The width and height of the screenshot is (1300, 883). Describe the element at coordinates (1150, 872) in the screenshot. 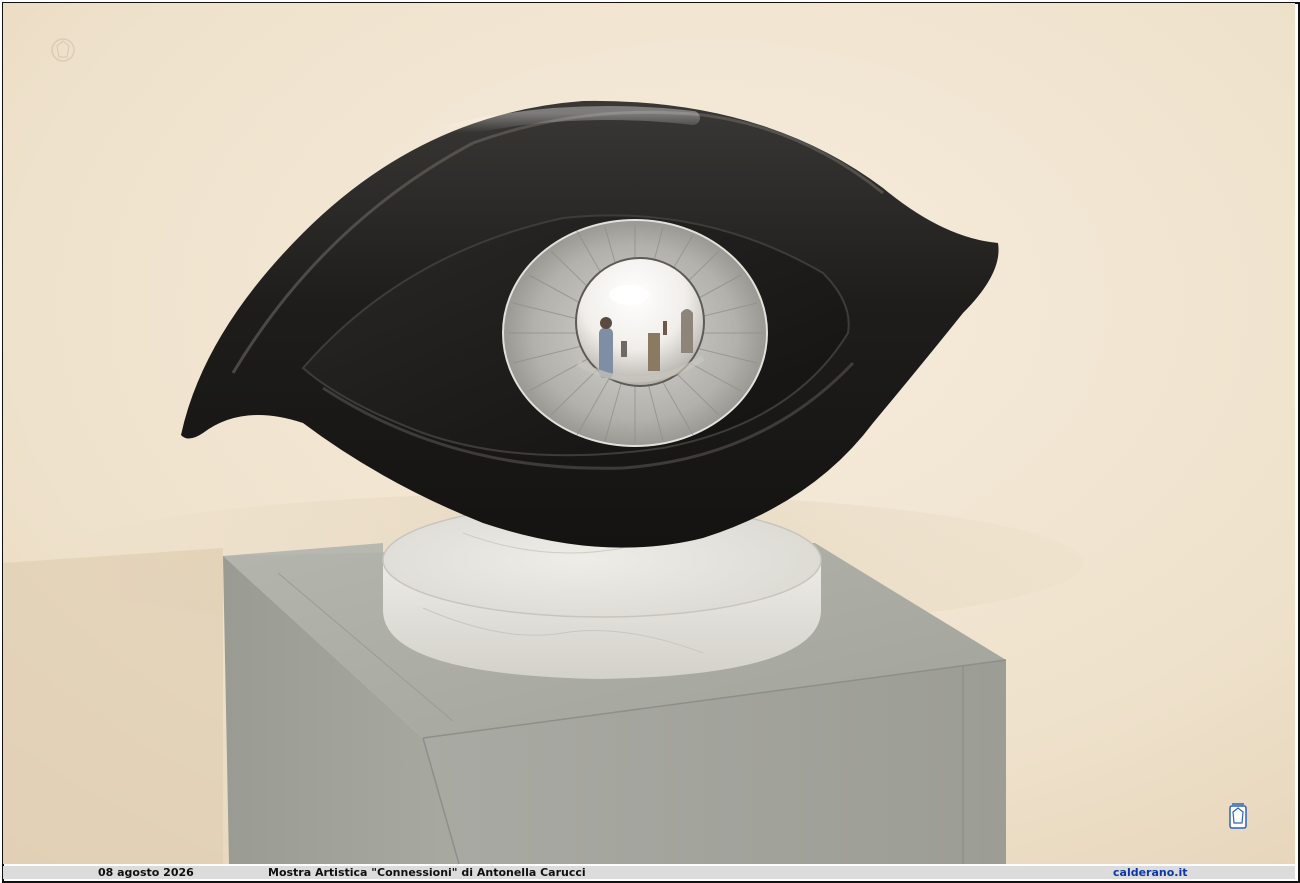

I see `site-link: calderano.it` at that location.